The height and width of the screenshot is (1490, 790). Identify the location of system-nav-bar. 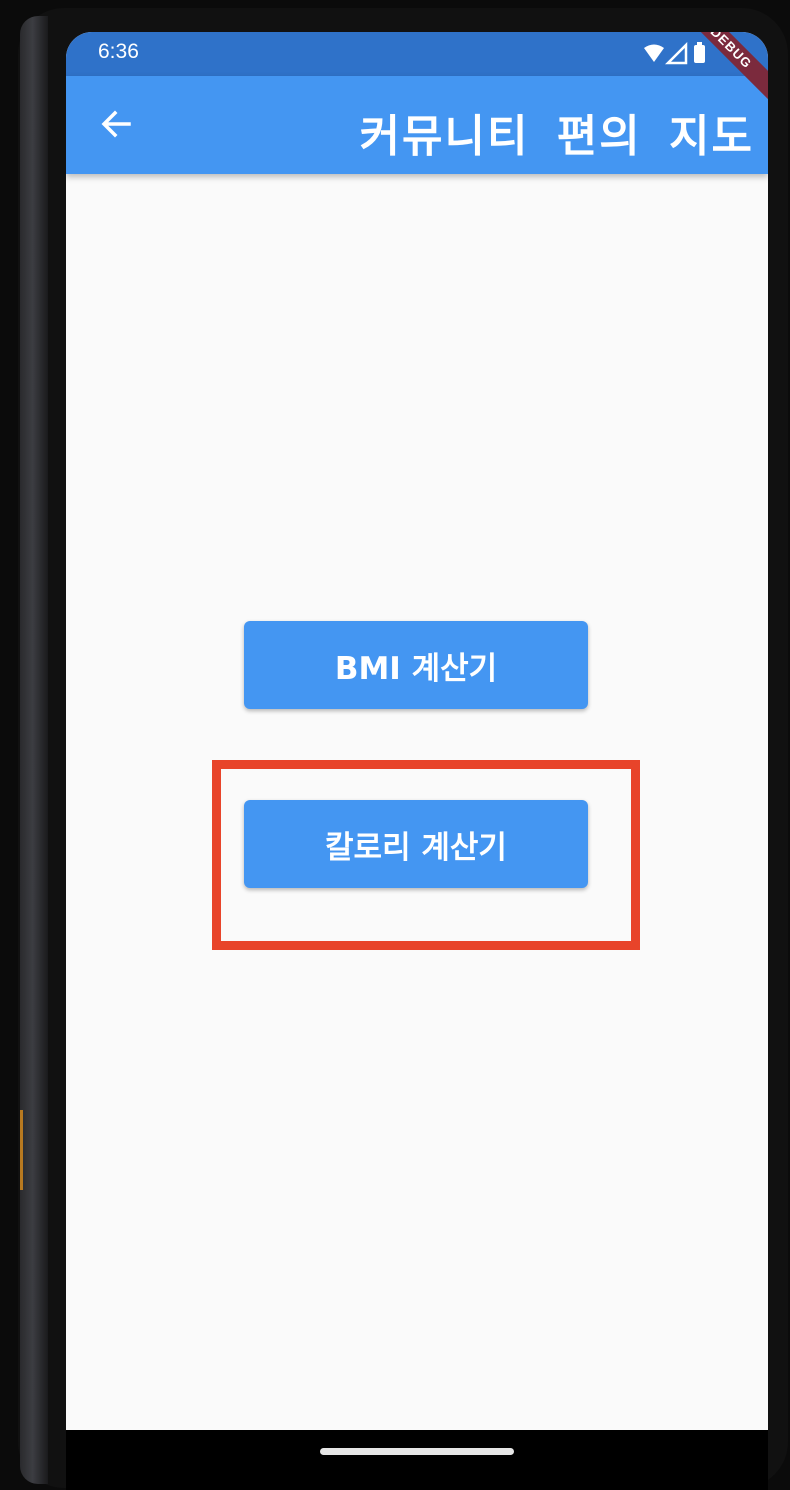
(417, 1460).